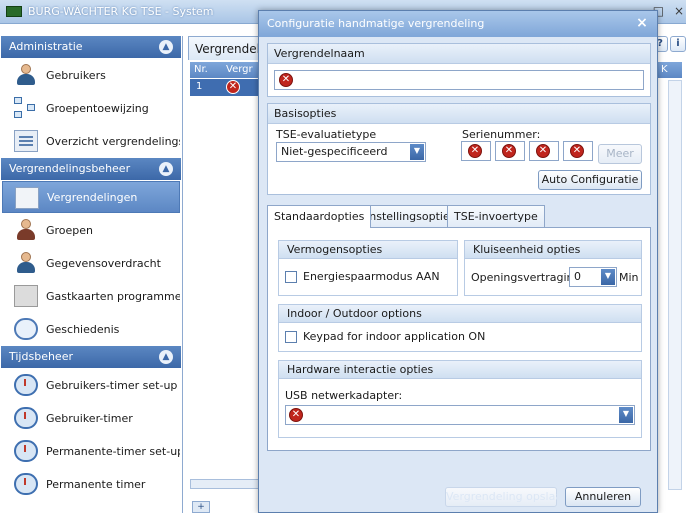 The image size is (686, 513). I want to click on lock-name-input: ✕, so click(459, 80).